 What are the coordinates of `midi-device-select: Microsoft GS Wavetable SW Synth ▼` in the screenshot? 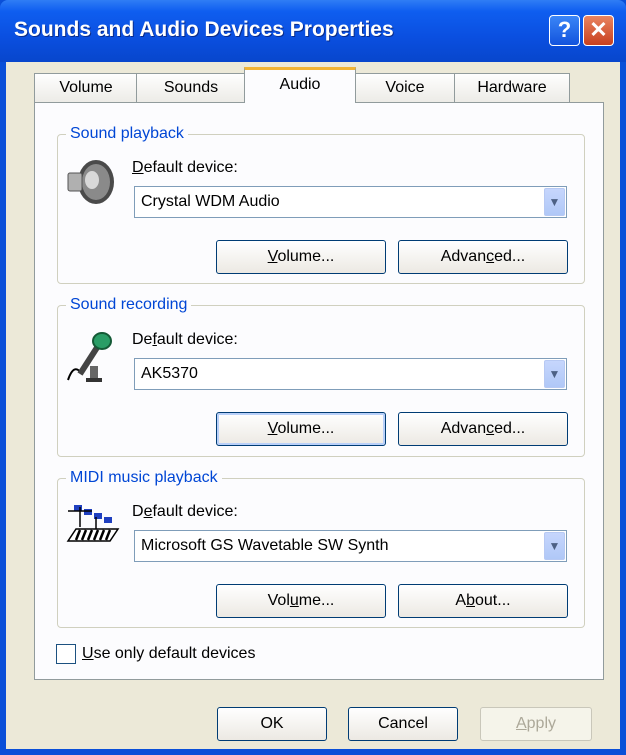 It's located at (350, 546).